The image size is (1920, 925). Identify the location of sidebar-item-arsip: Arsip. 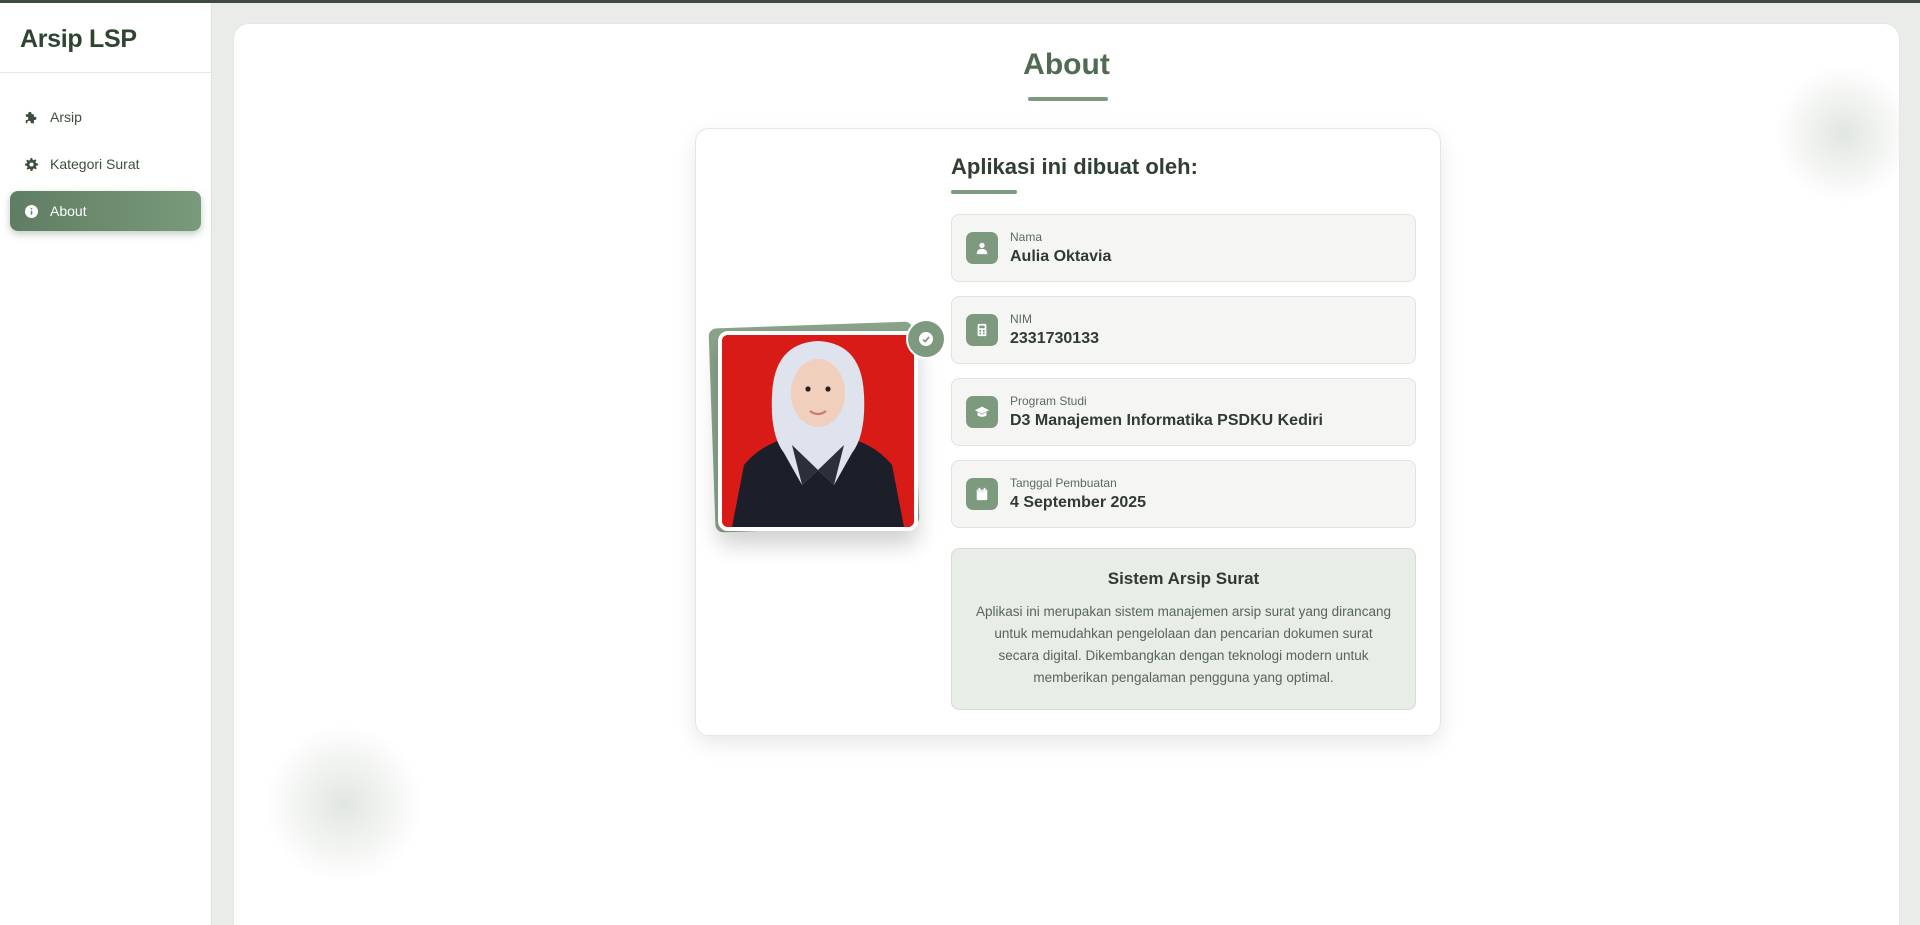
(105, 117).